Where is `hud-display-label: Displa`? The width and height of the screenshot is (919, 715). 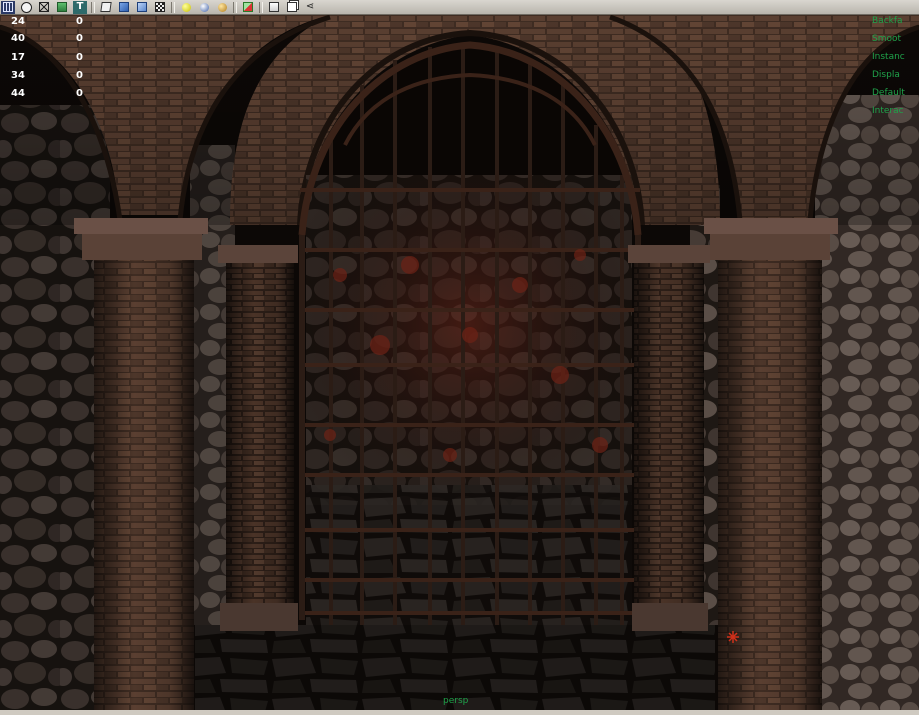 hud-display-label: Displa is located at coordinates (886, 75).